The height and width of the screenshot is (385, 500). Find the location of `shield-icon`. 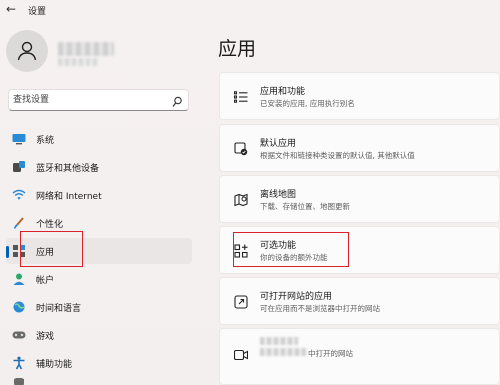

shield-icon is located at coordinates (19, 381).